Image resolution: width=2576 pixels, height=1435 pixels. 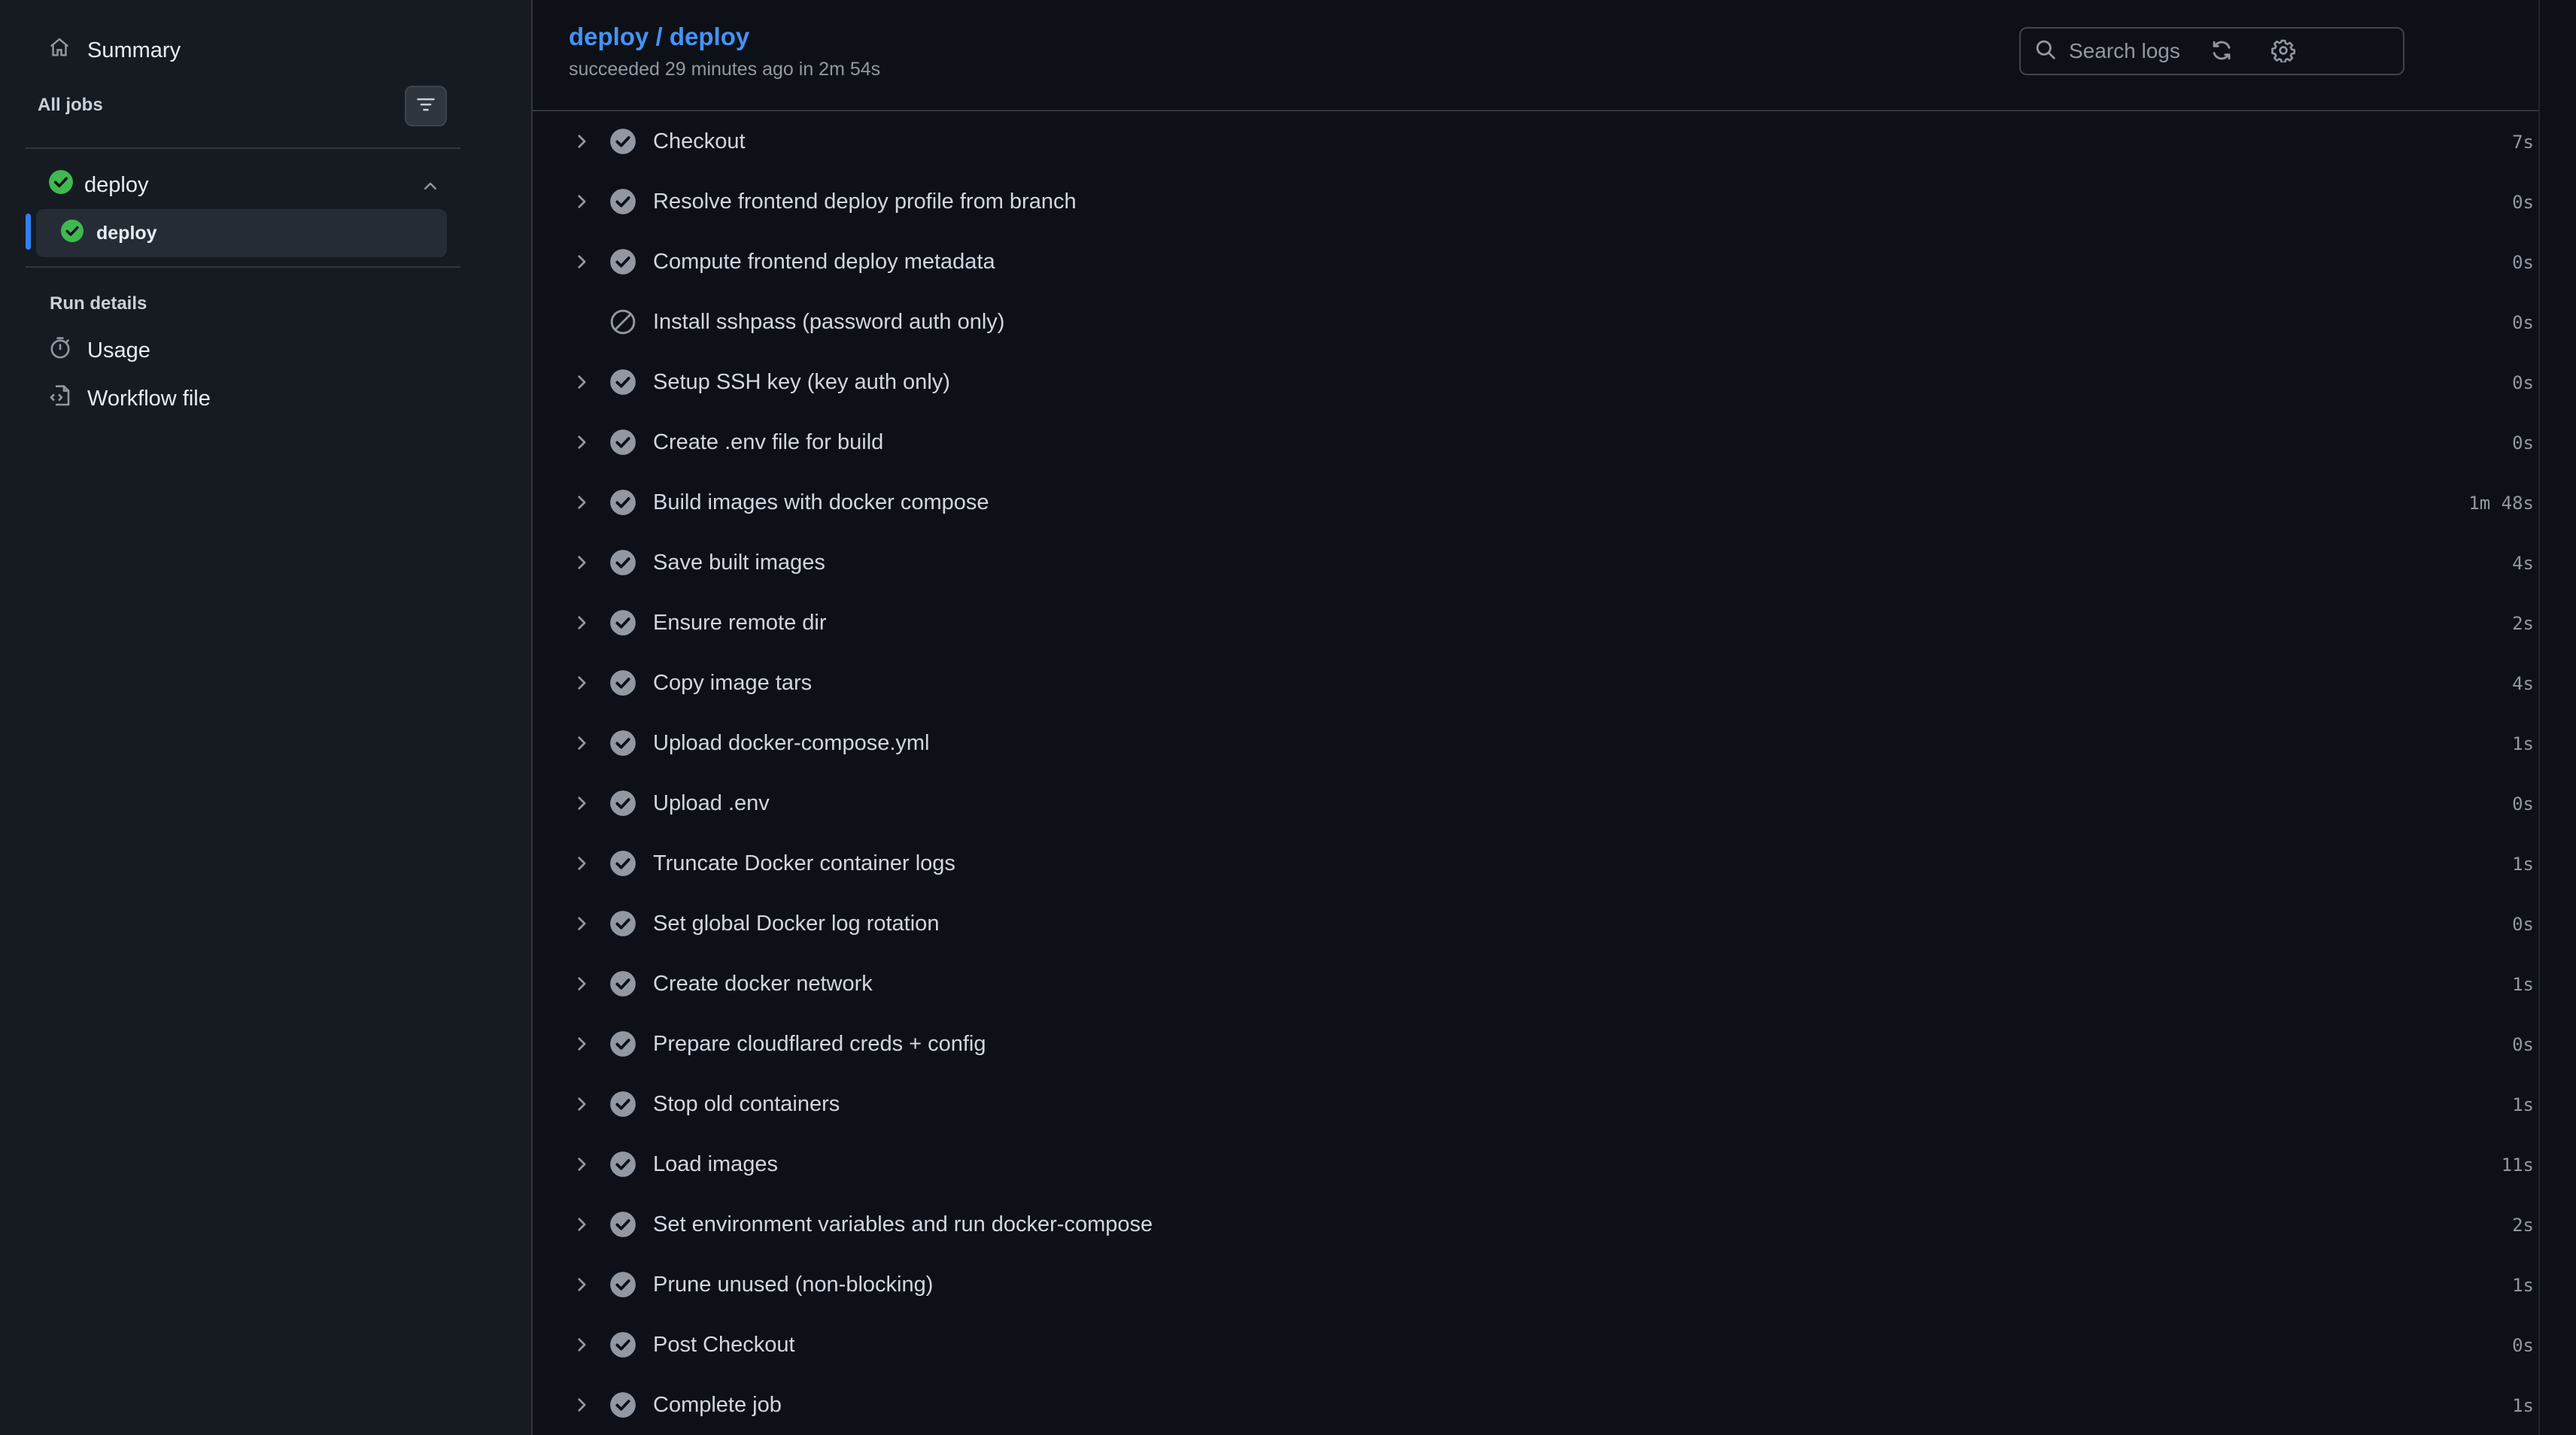 I want to click on step-row: Set global Docker log rotation 0s, so click(x=1534, y=923).